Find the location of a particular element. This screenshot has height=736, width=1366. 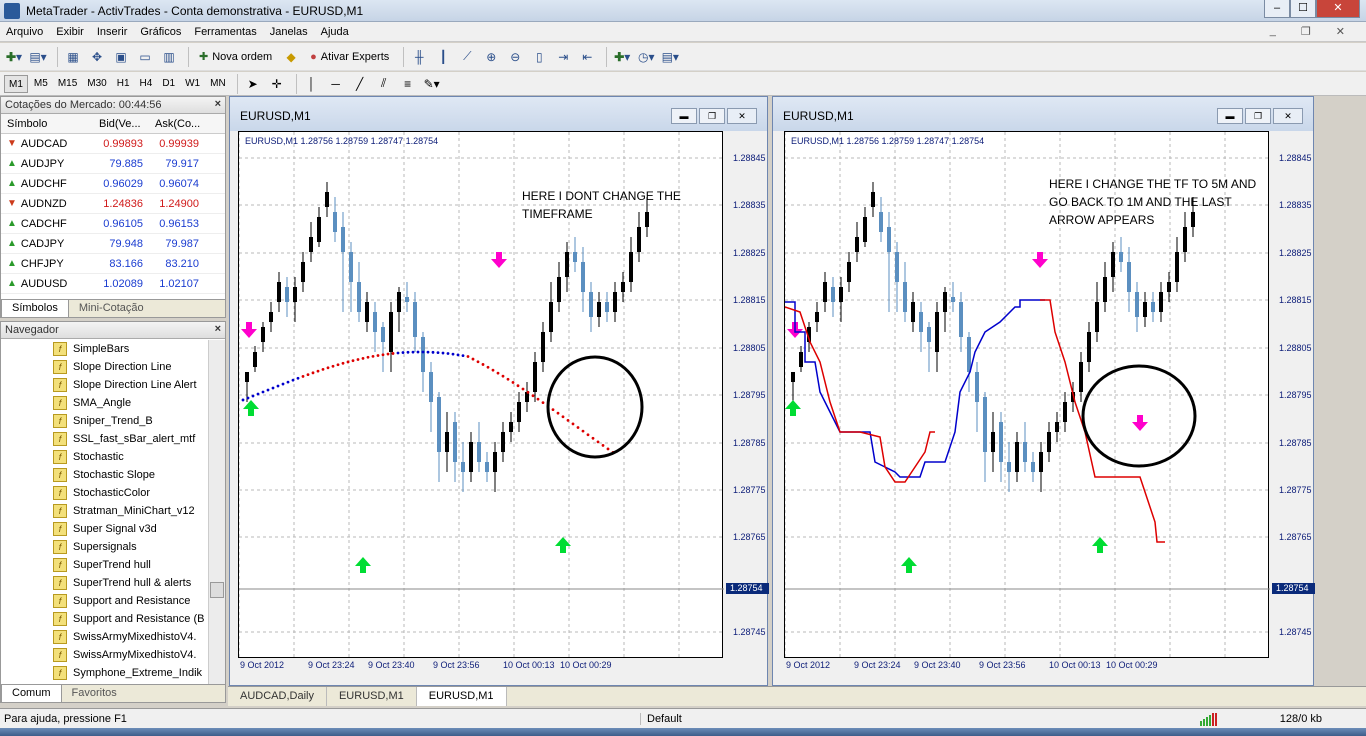

bar-chart-icon: ╫ is located at coordinates (419, 57).